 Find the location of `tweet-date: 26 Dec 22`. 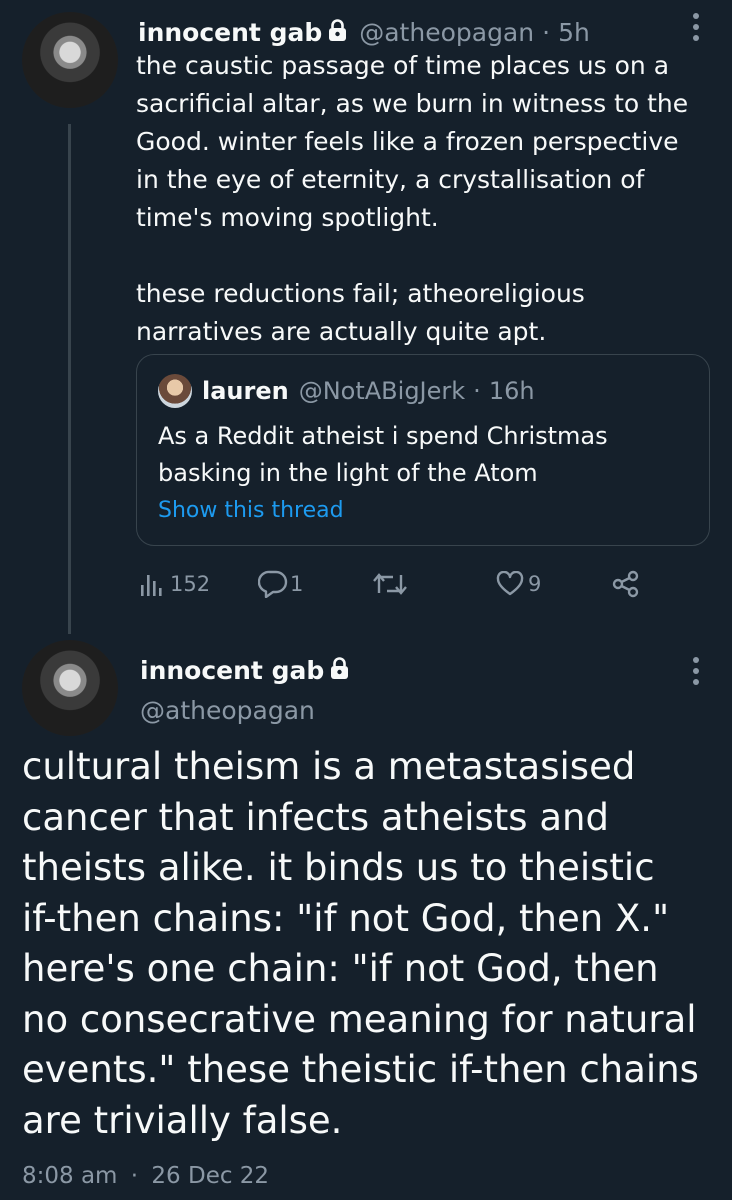

tweet-date: 26 Dec 22 is located at coordinates (210, 1176).